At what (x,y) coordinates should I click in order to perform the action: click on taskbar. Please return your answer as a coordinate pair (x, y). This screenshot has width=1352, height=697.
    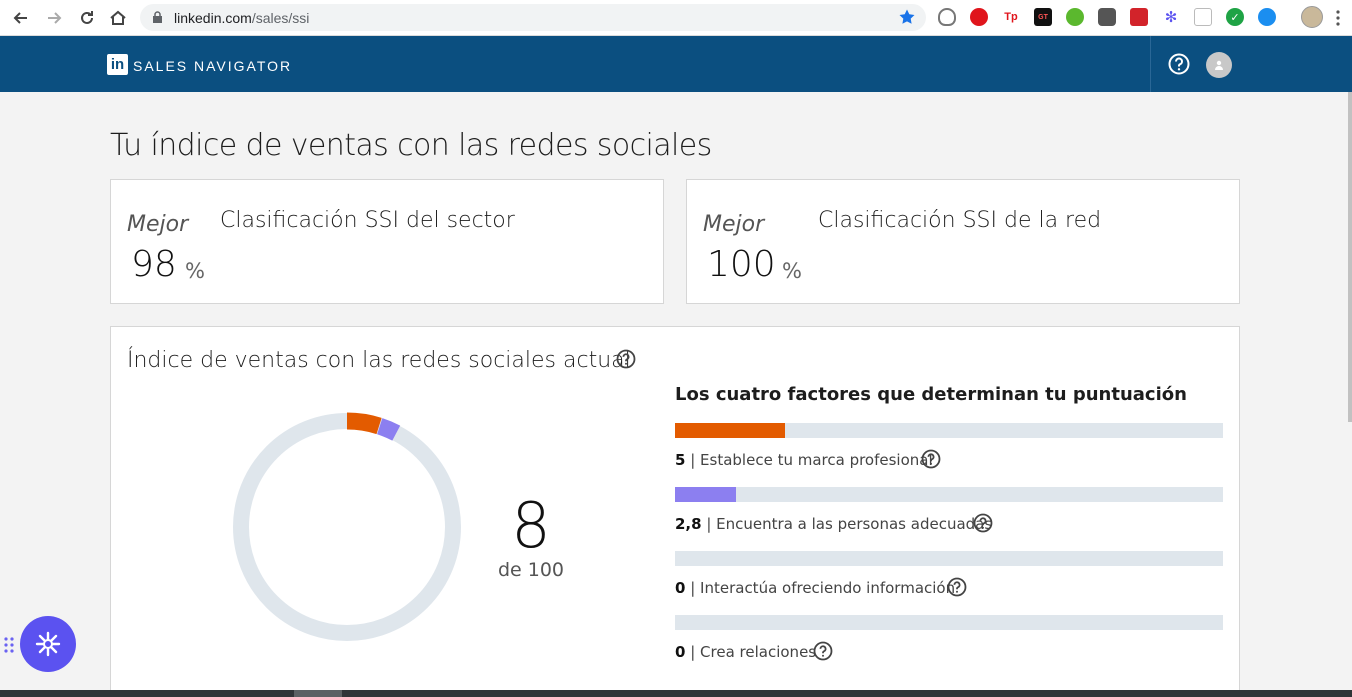
    Looking at the image, I should click on (676, 693).